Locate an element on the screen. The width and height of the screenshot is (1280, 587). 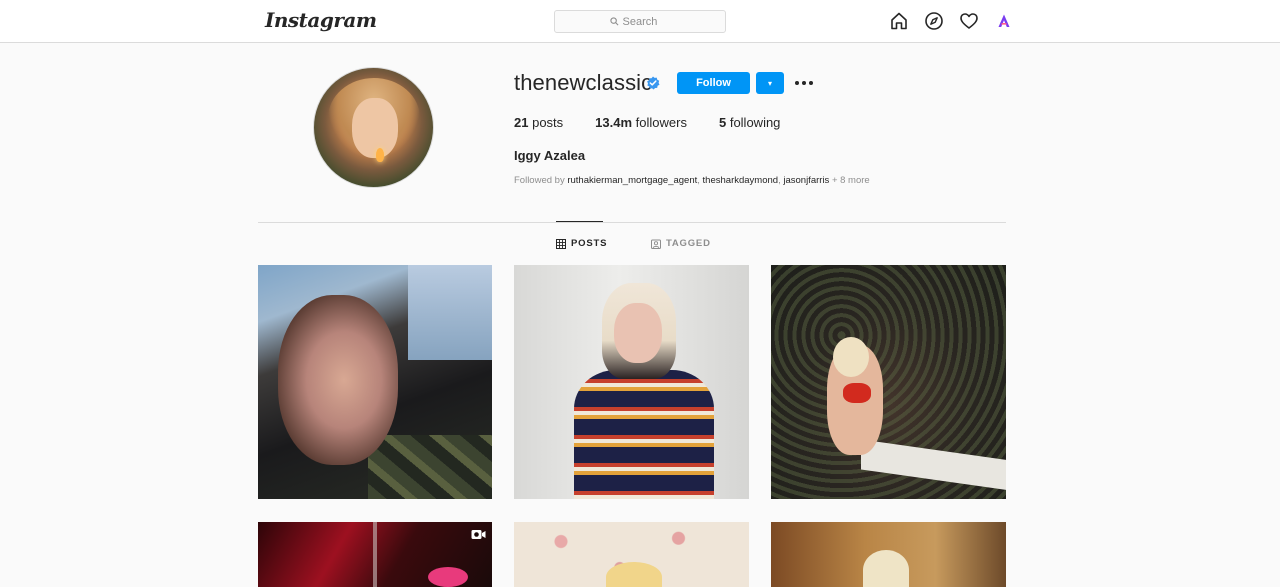
profile-stats: 21 posts 13.4m followers 5 following is located at coordinates (663, 122).